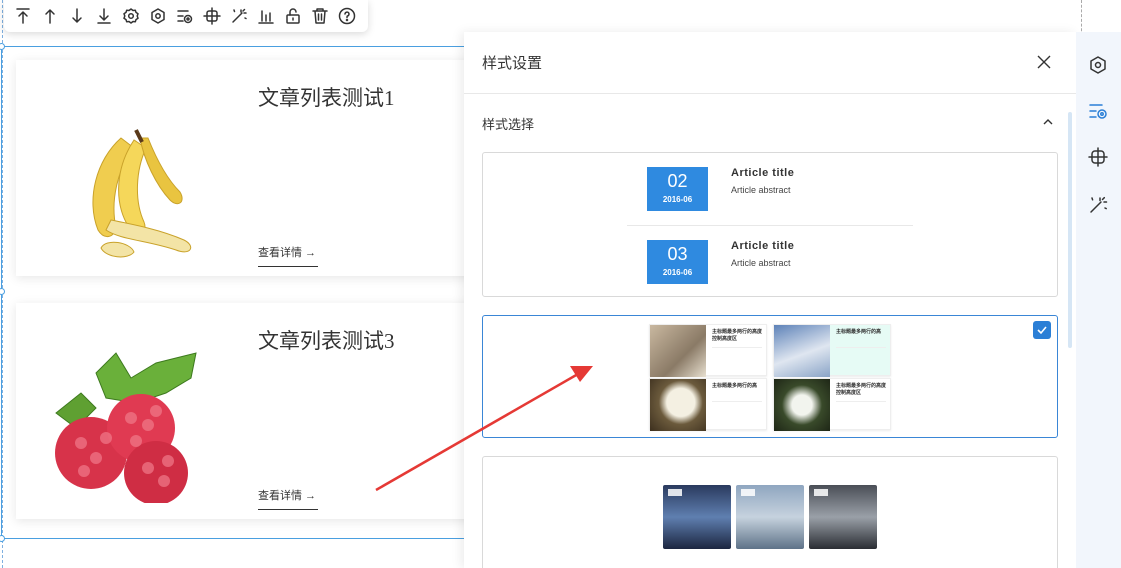 The width and height of the screenshot is (1121, 568). What do you see at coordinates (508, 124) in the screenshot?
I see `section-title: 样式选择` at bounding box center [508, 124].